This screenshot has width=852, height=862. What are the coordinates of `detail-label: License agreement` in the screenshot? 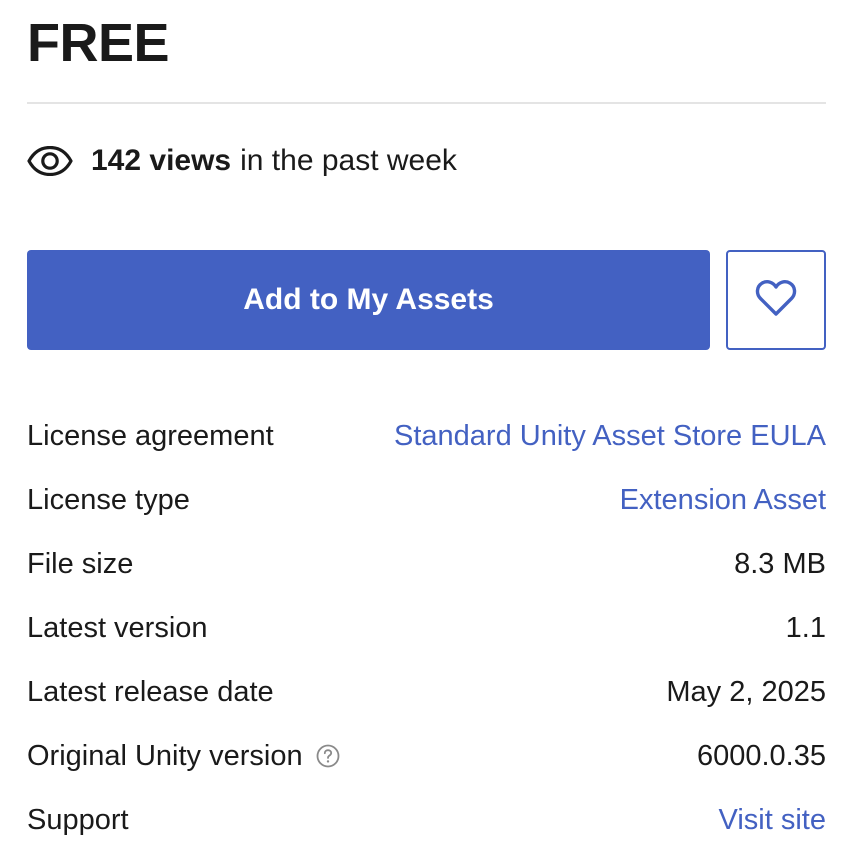 It's located at (150, 435).